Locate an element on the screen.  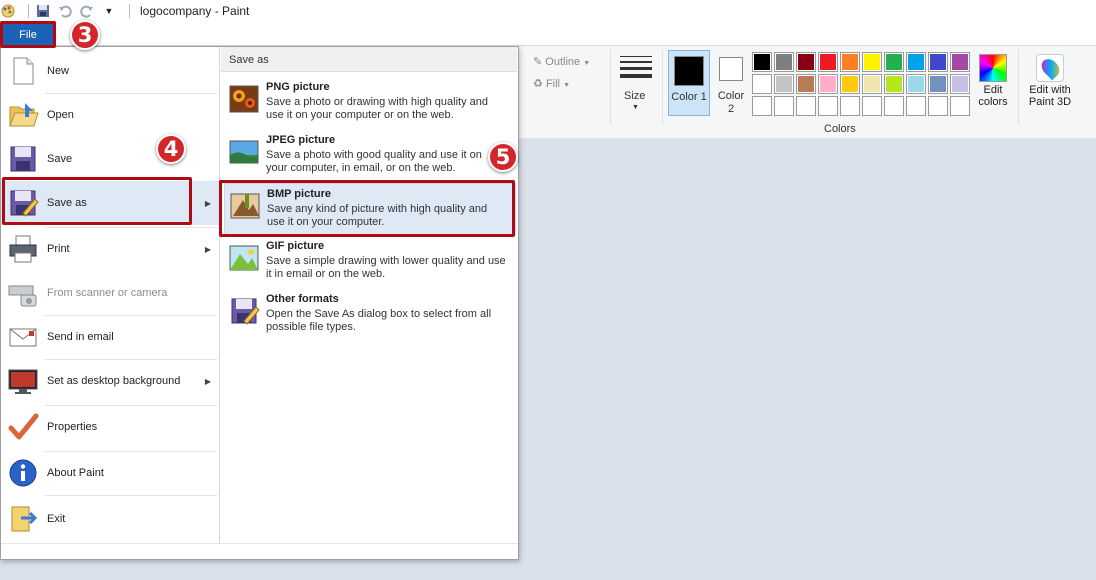
ribbon-tabs is located at coordinates (548, 34).